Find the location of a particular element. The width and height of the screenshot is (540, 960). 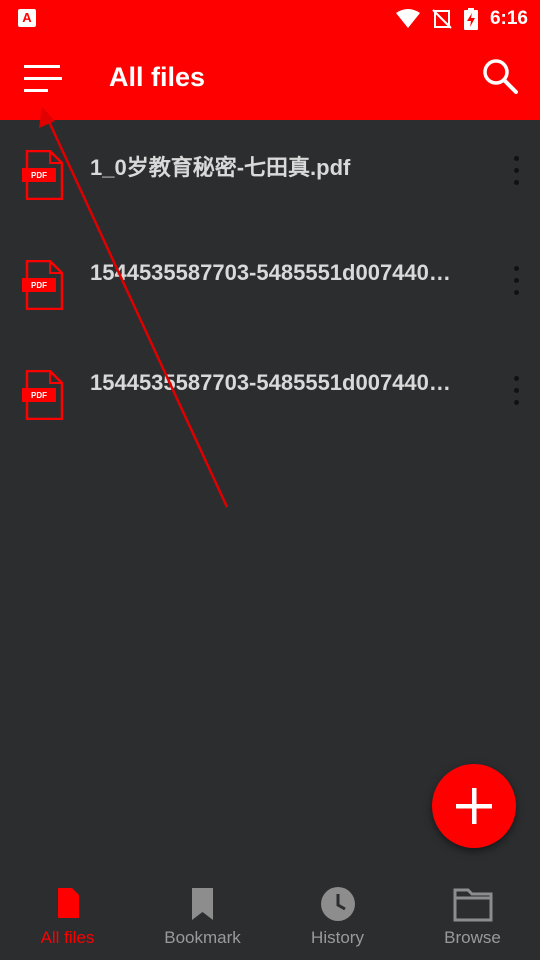

app-toolbar: All files is located at coordinates (270, 79).